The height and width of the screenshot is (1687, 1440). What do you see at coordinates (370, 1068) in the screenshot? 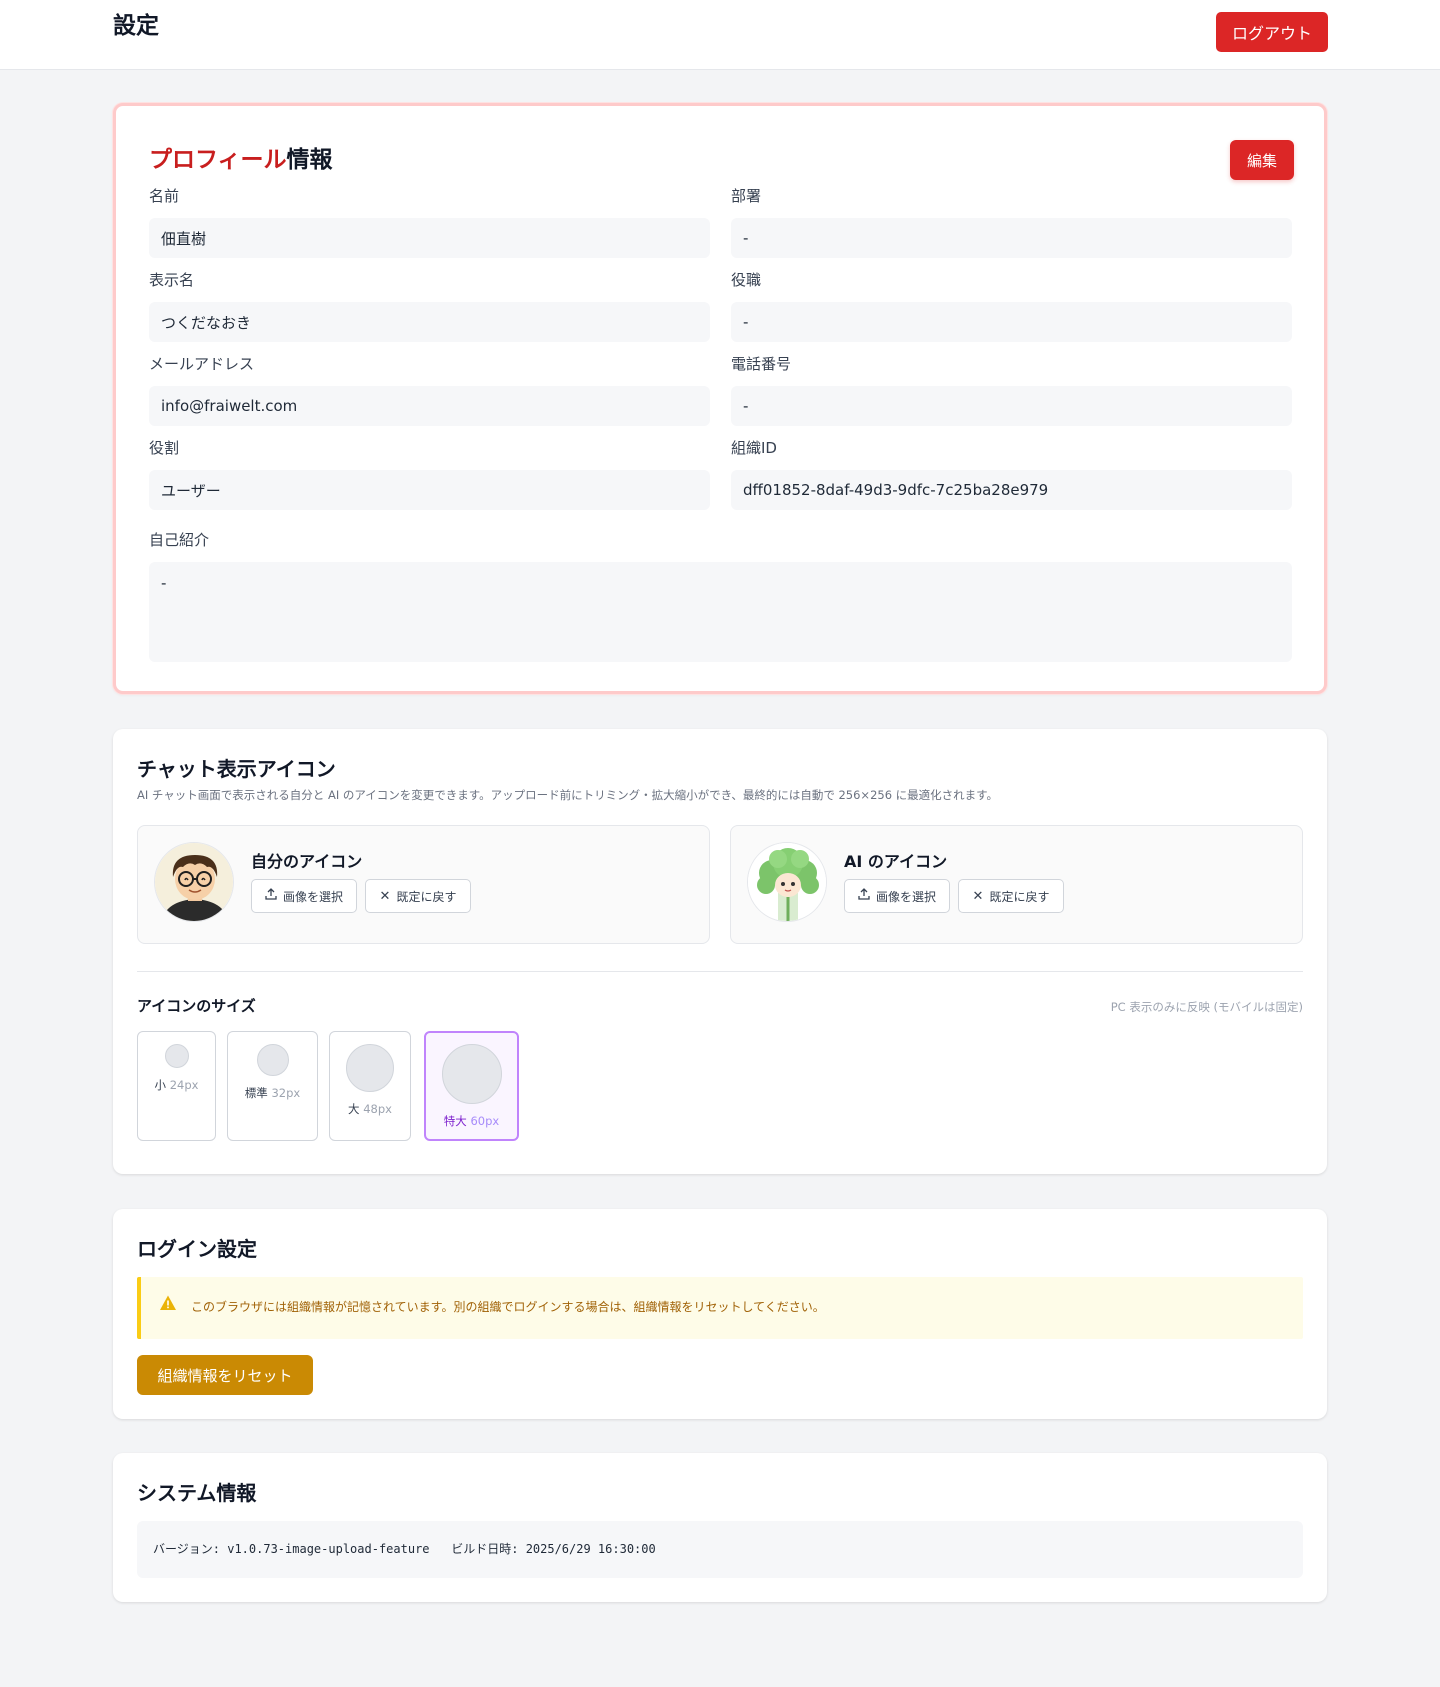
I see `size-preview-large` at bounding box center [370, 1068].